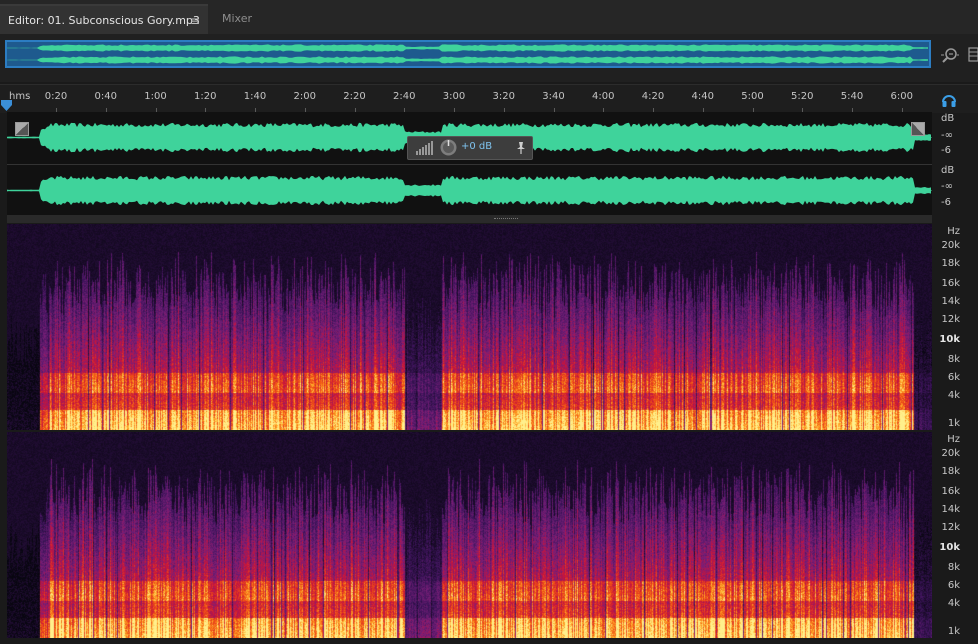 The height and width of the screenshot is (644, 978). I want to click on freq-label-ch2: 6k, so click(953, 585).